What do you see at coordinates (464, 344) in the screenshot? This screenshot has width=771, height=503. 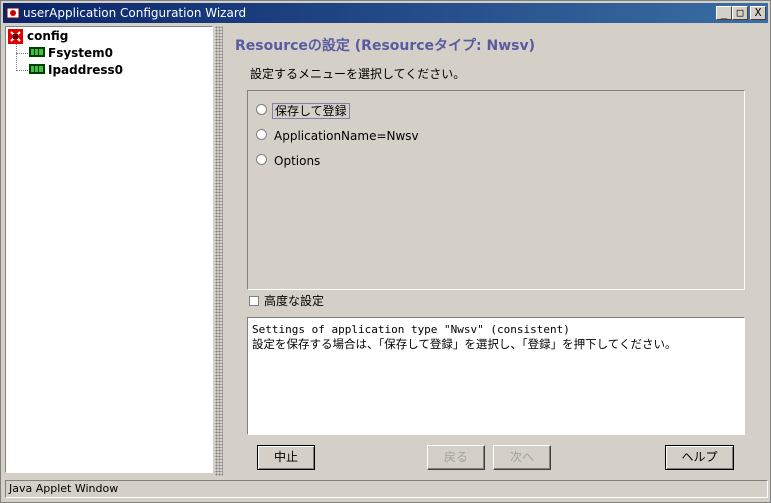 I see `description-line: 設定を保存する場合は、「保存して登録」を選択し、「登録」を押下してください。` at bounding box center [464, 344].